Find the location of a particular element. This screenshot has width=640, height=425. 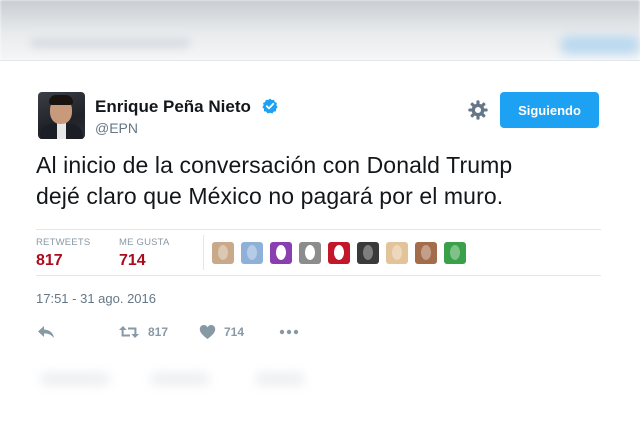

more-dots-icon is located at coordinates (289, 332).